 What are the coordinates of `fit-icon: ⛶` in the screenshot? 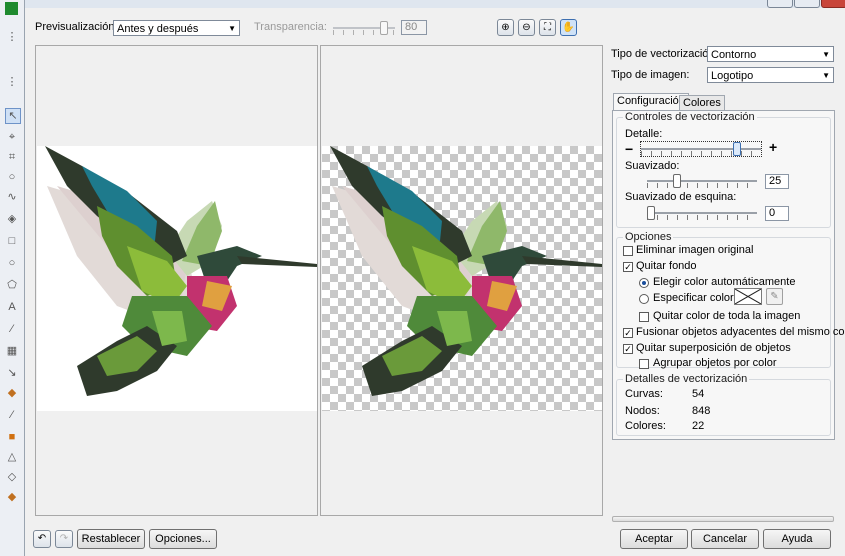 It's located at (547, 27).